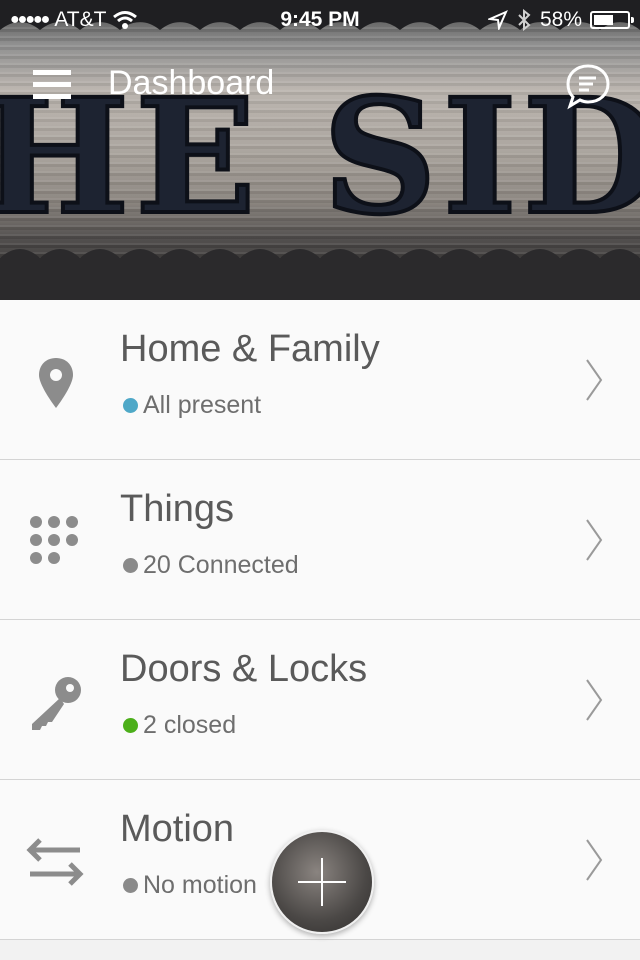  Describe the element at coordinates (524, 20) in the screenshot. I see `bluetooth-icon` at that location.